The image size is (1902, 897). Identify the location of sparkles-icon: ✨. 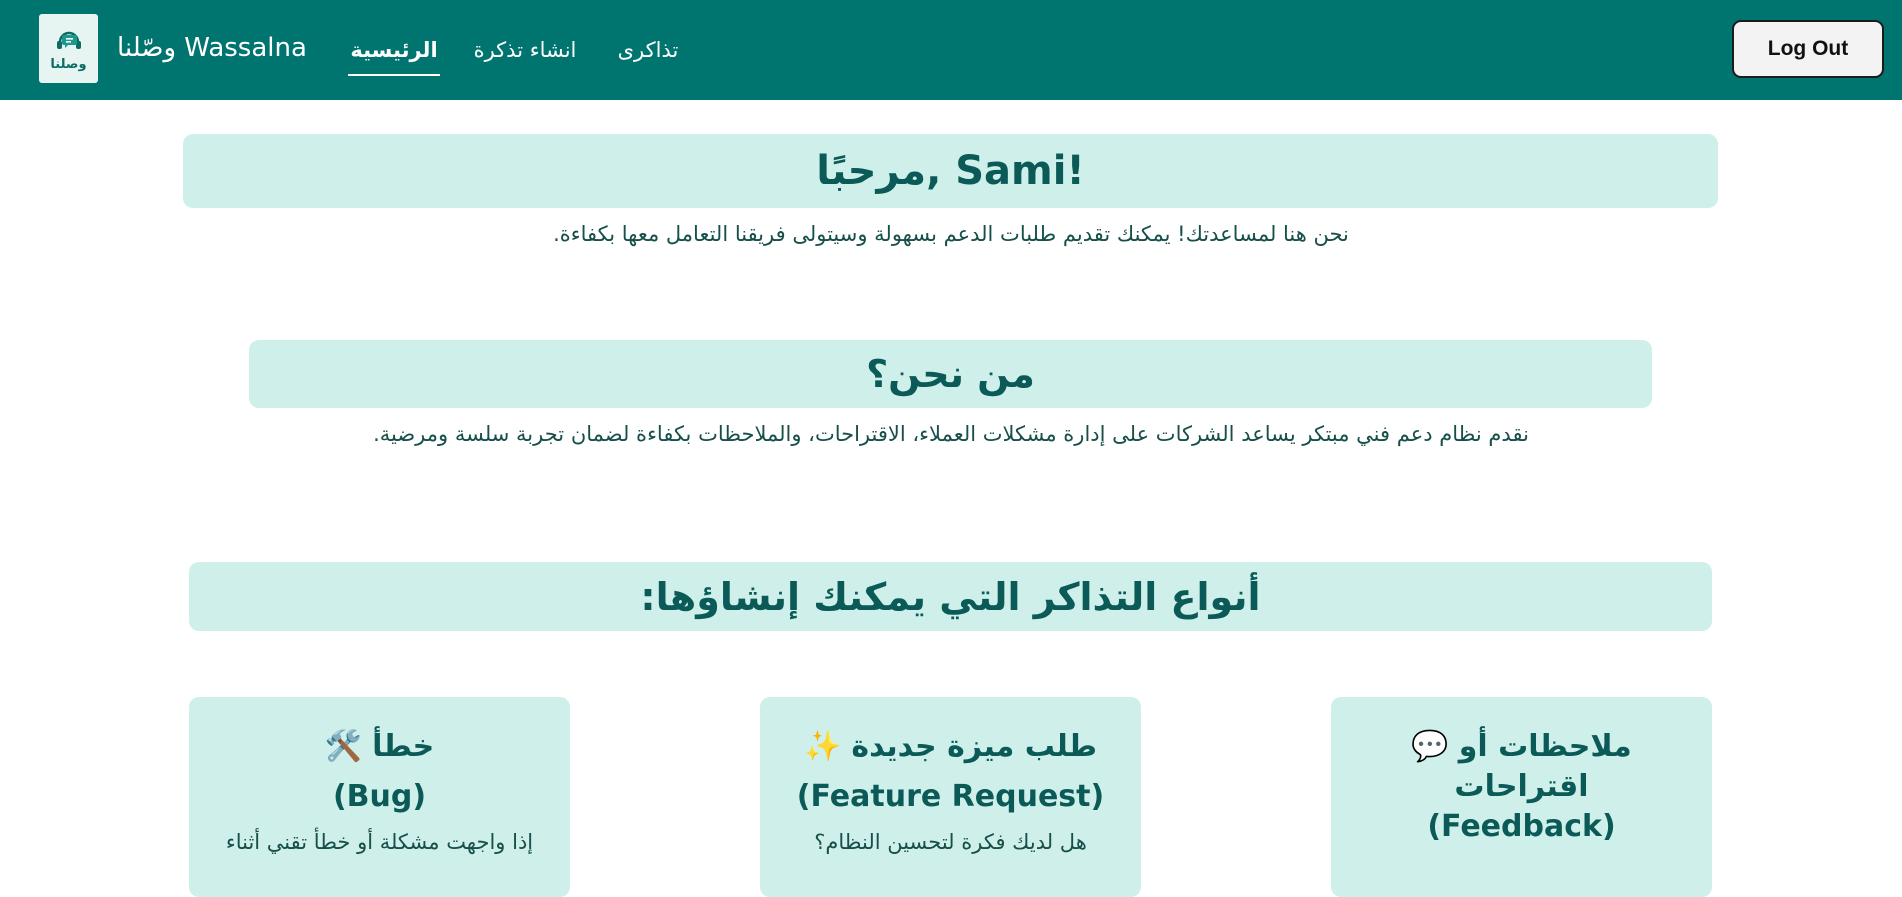
(823, 746).